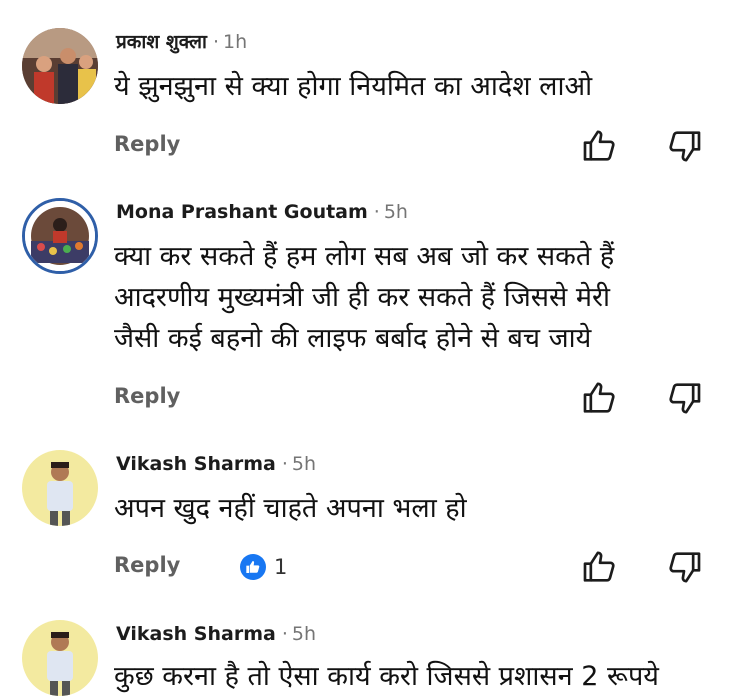  I want to click on comment-time: 1h, so click(235, 42).